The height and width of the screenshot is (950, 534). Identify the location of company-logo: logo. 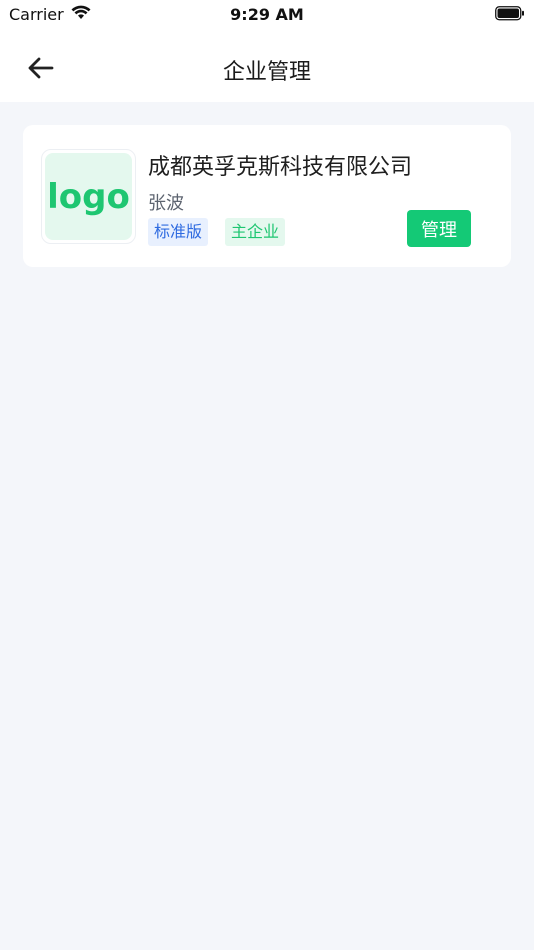
(88, 196).